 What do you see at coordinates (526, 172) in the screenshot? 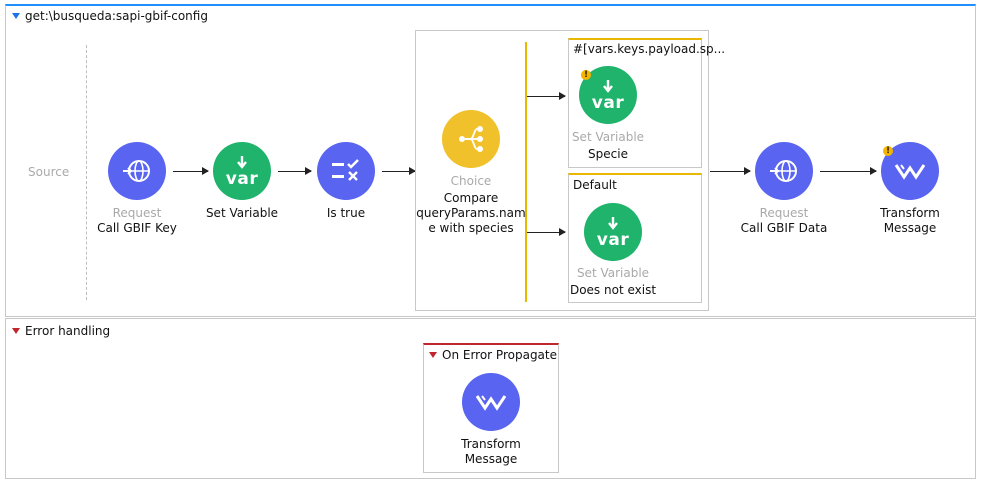
I see `choice-router-line` at bounding box center [526, 172].